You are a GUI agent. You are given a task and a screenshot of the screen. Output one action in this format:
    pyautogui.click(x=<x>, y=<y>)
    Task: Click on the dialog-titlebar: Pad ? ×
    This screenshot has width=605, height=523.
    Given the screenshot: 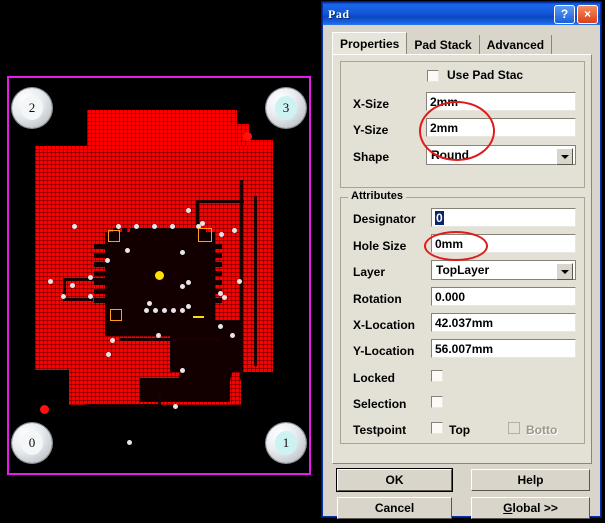 What is the action you would take?
    pyautogui.click(x=461, y=14)
    